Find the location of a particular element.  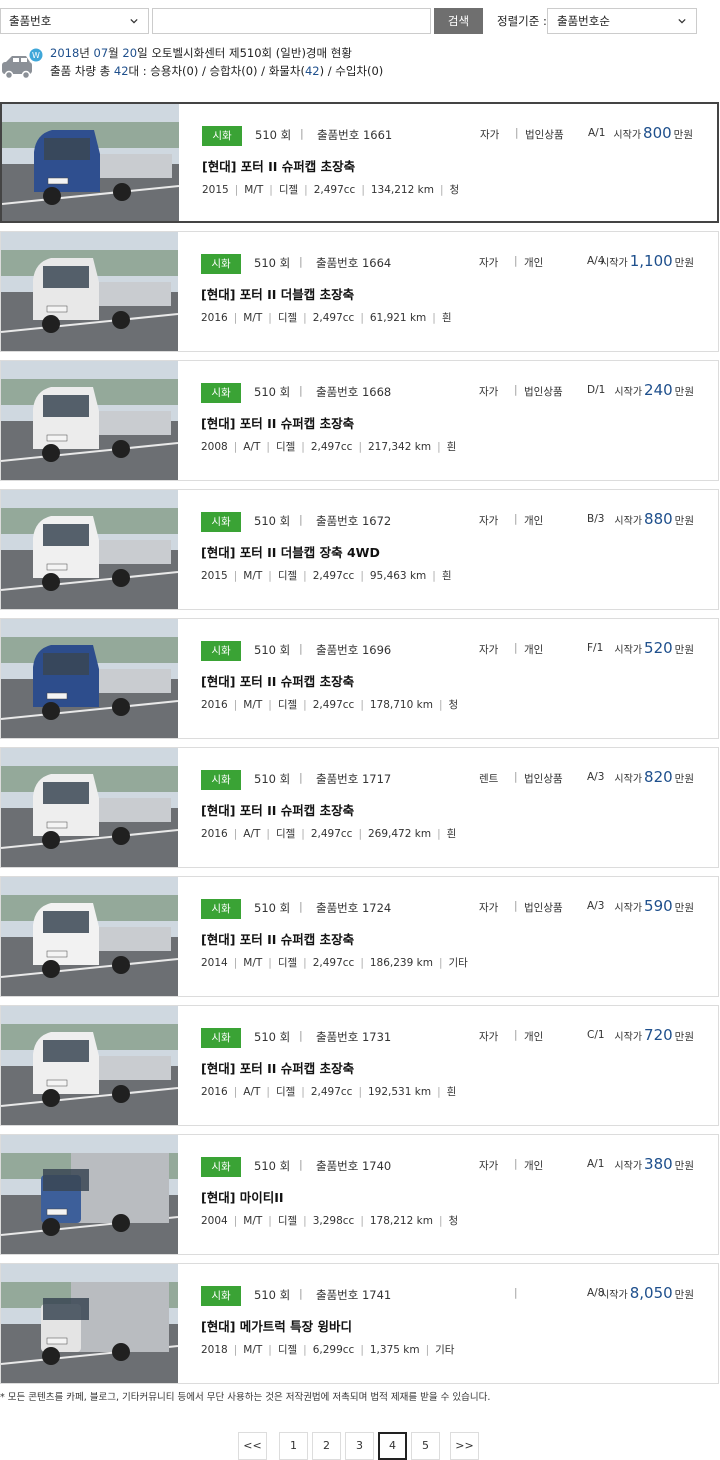

vehicle-title: [현대] 마이티II is located at coordinates (242, 1196).